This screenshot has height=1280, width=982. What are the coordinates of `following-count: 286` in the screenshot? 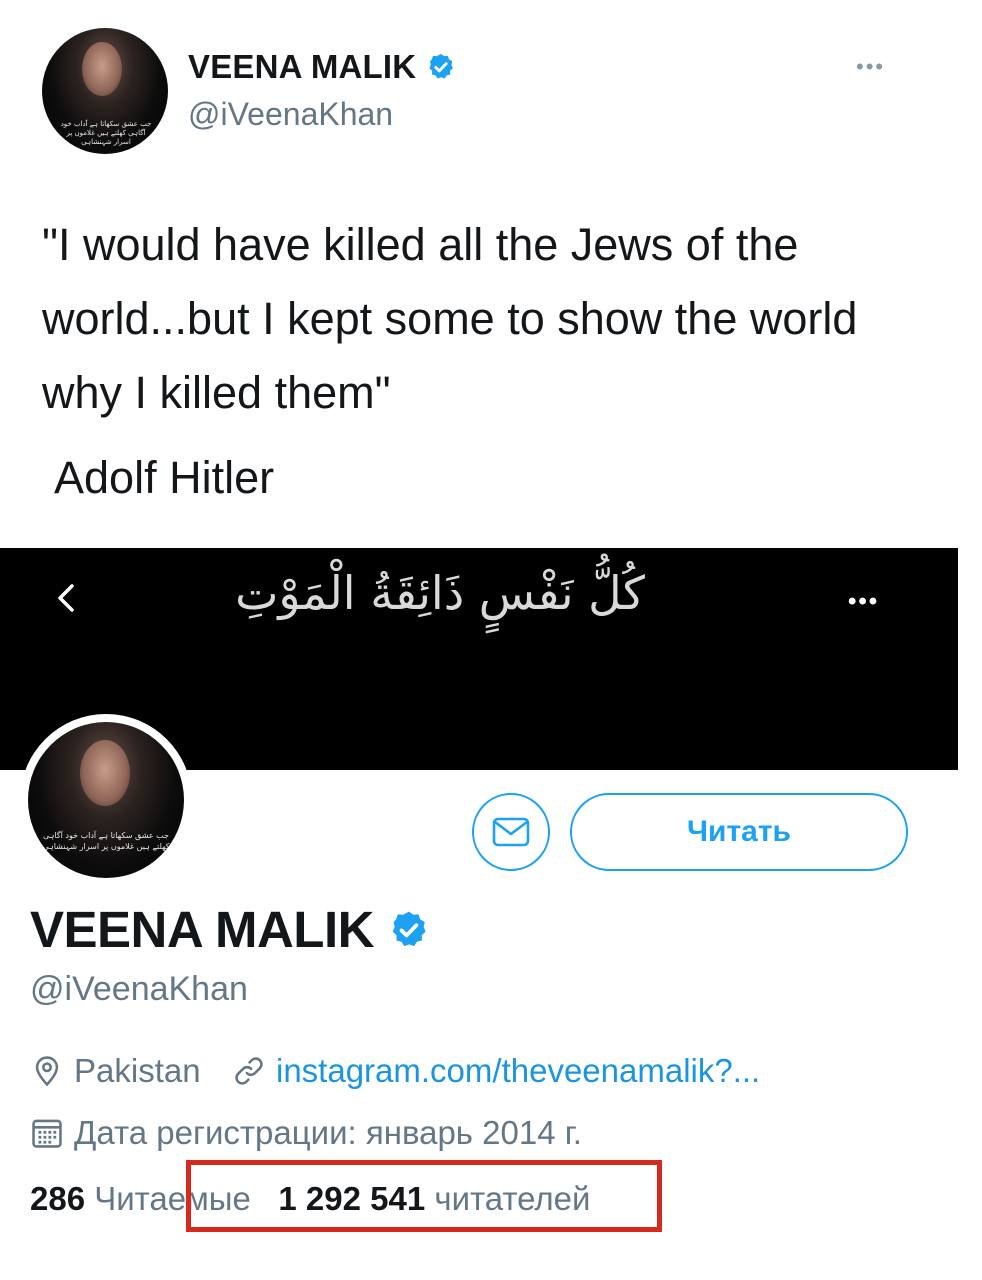 It's located at (57, 1199).